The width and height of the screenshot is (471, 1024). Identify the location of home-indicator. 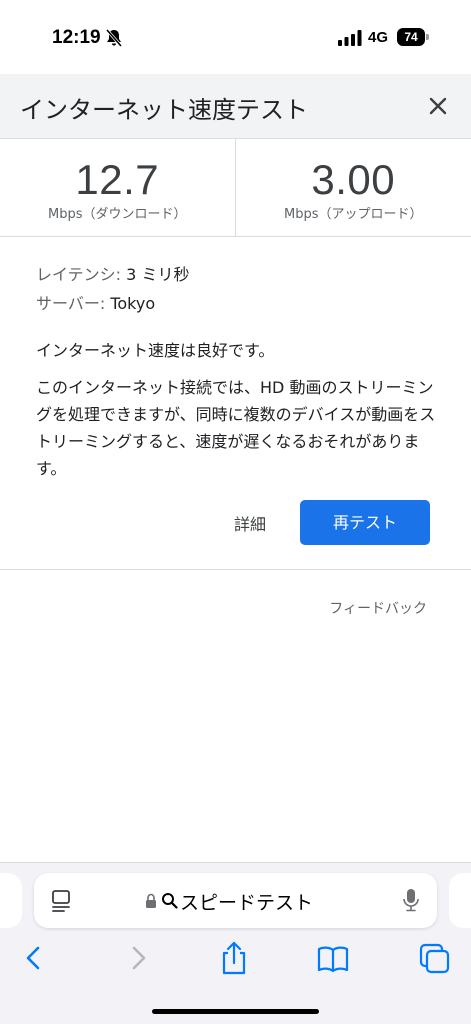
(235, 1011).